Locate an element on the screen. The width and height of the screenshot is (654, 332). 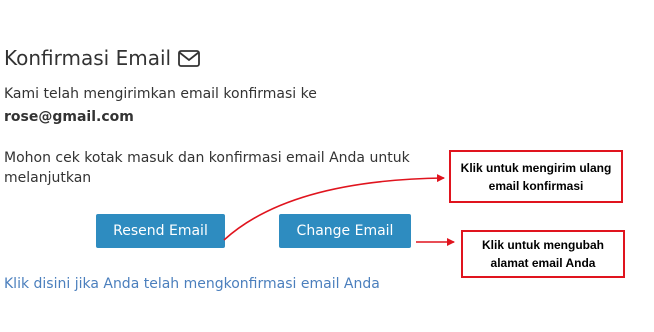
change-note-line-1: Klik untuk mengubah is located at coordinates (542, 245).